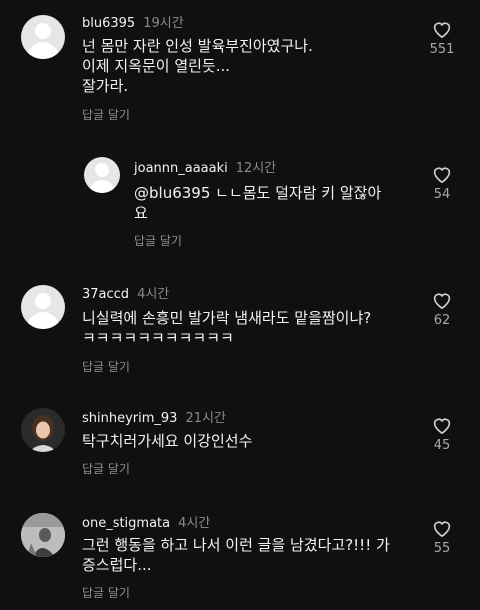 Image resolution: width=480 pixels, height=610 pixels. I want to click on like-button: 55, so click(442, 537).